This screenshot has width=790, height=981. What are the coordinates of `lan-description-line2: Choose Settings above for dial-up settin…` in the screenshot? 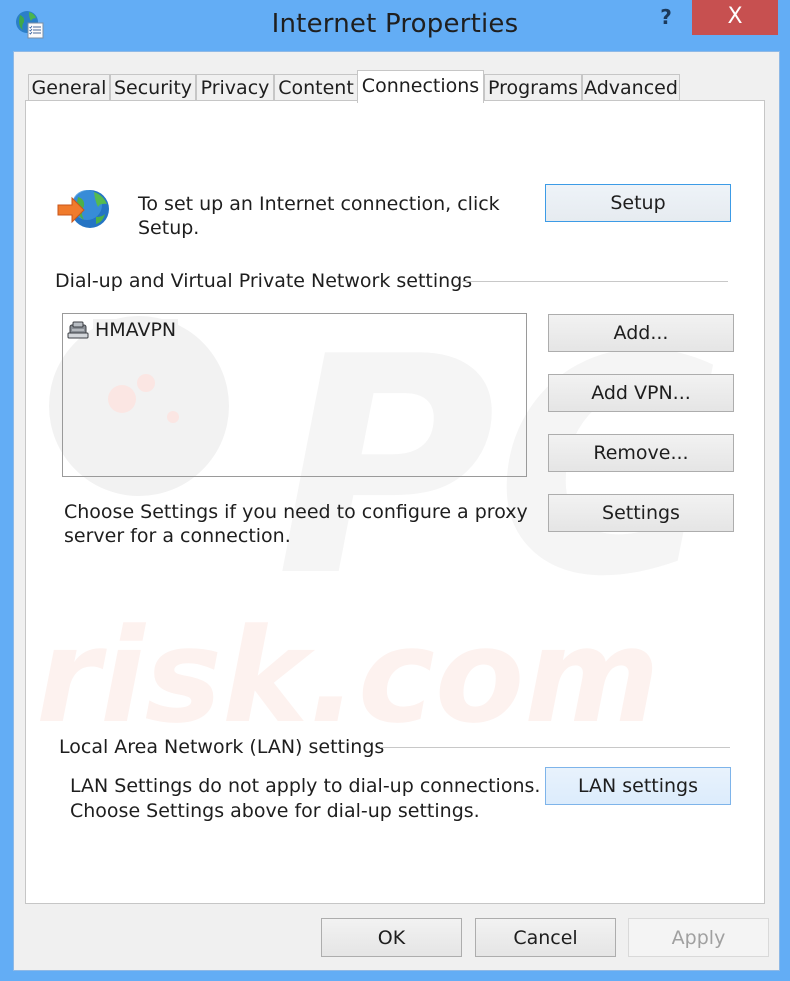 It's located at (275, 811).